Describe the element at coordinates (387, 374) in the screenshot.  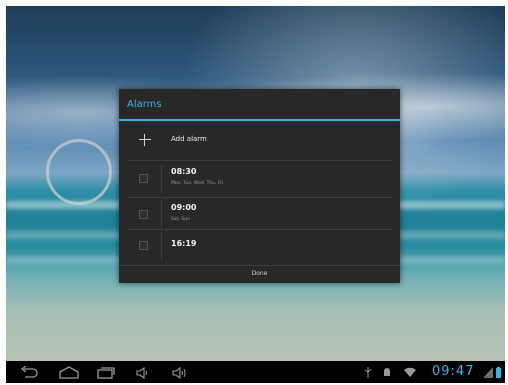
I see `android-debug-icon` at that location.